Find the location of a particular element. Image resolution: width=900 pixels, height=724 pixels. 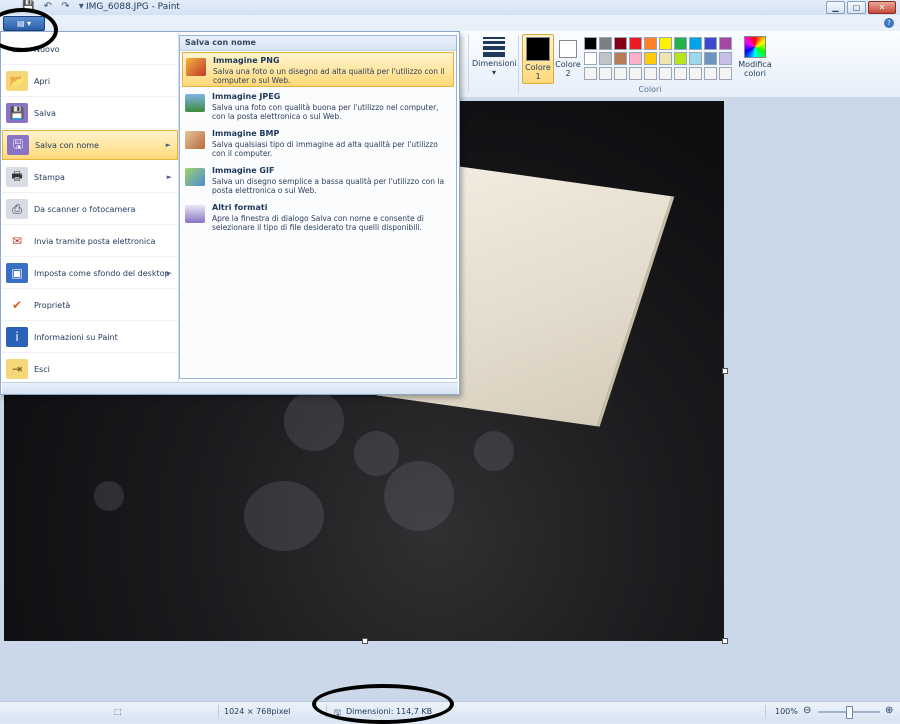

zoom-out-icon: ⊖ is located at coordinates (807, 710).